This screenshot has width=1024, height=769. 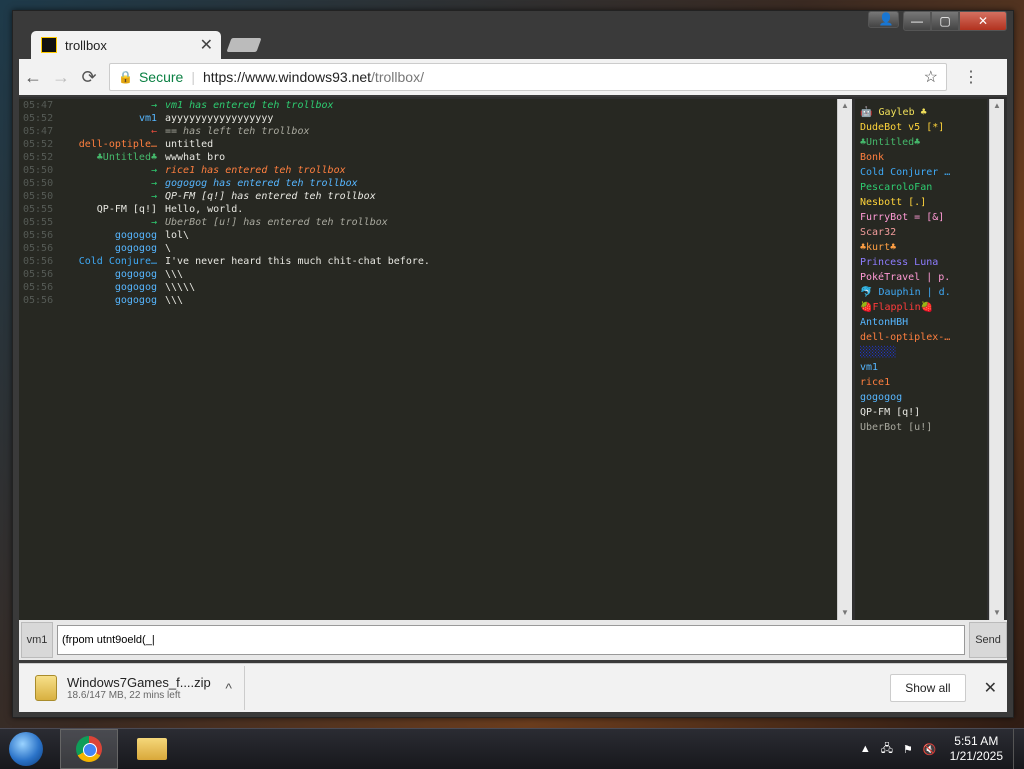 I want to click on chat-message: 05:52 vm1 ayyyyyyyyyyyyyyyyy, so click(x=428, y=118).